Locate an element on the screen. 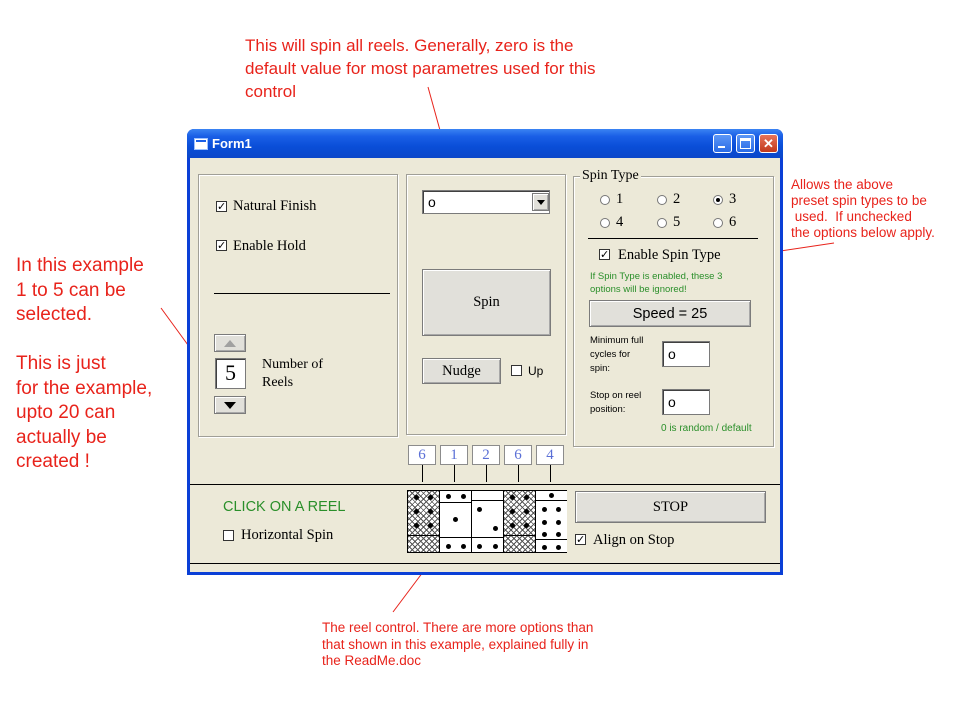 Image resolution: width=980 pixels, height=717 pixels. speed-button: Speed = 25 is located at coordinates (670, 313).